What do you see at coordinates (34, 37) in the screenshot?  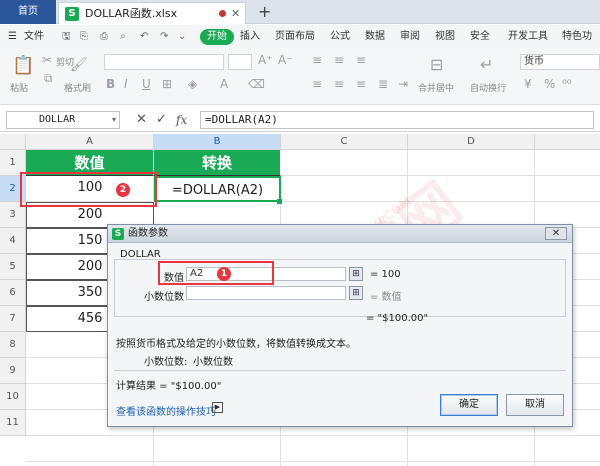 I see `menu-file: 文件` at bounding box center [34, 37].